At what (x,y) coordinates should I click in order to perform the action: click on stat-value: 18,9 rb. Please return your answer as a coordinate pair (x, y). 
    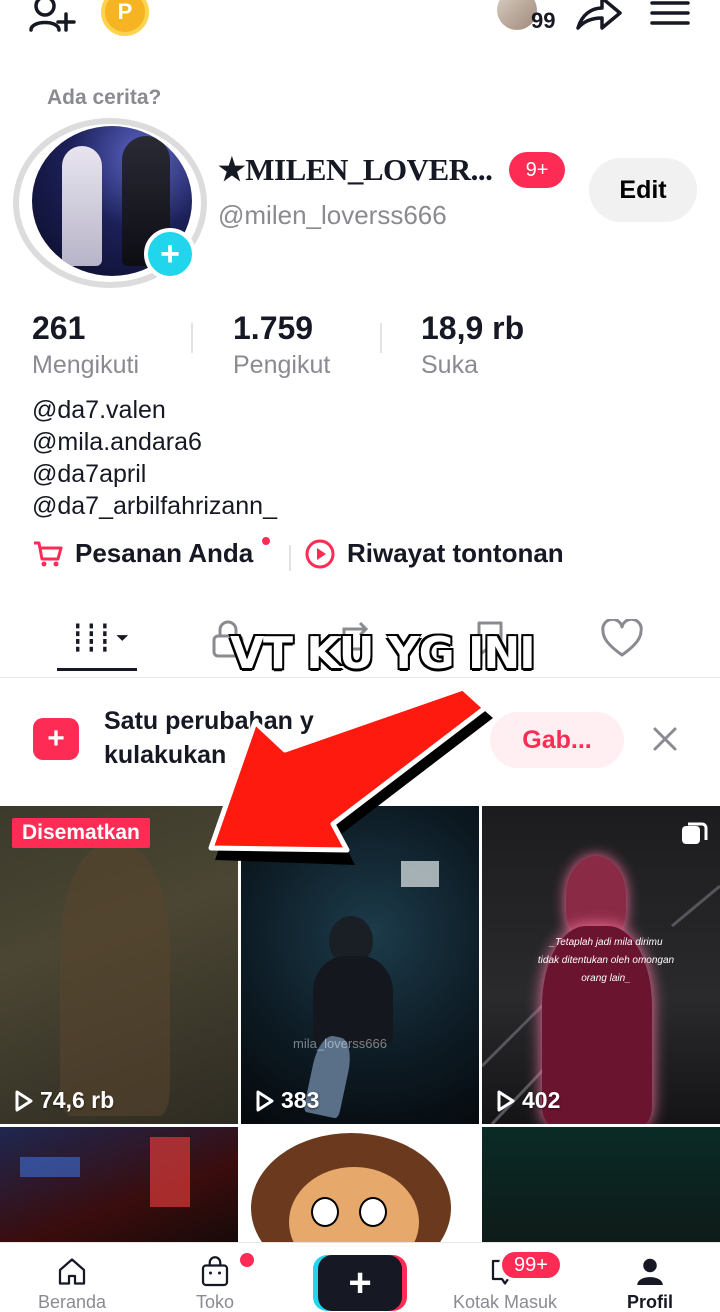
    Looking at the image, I should click on (473, 328).